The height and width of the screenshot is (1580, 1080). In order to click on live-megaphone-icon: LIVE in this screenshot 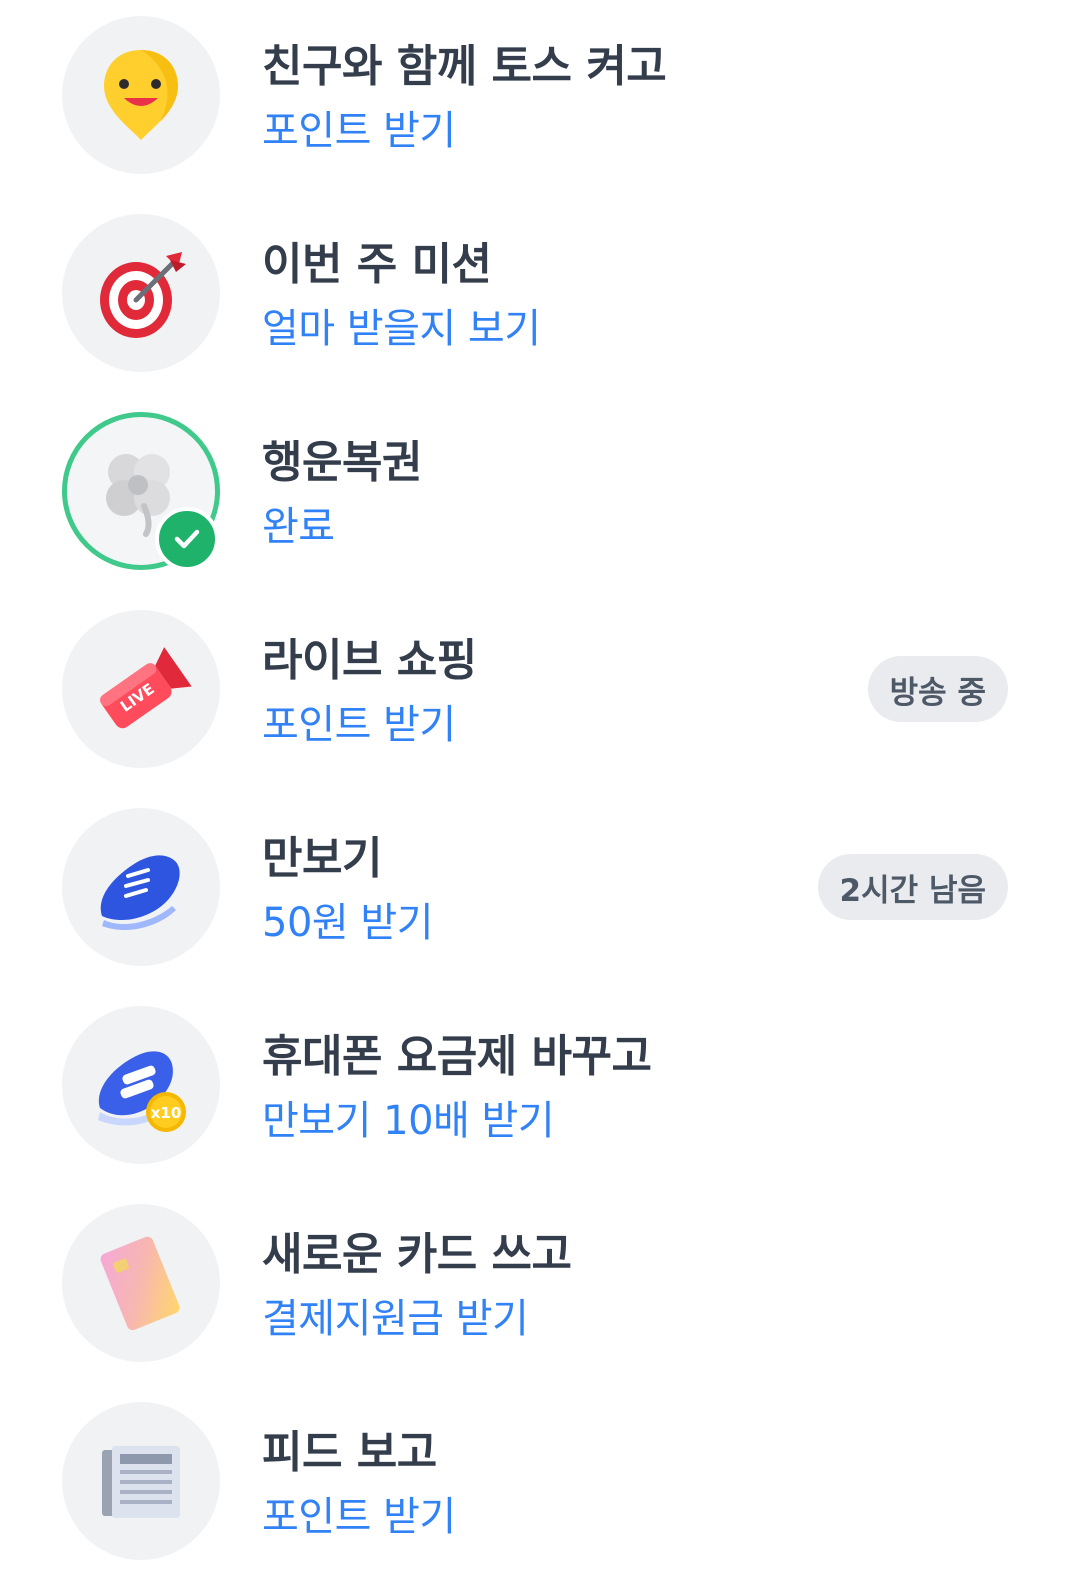, I will do `click(146, 688)`.